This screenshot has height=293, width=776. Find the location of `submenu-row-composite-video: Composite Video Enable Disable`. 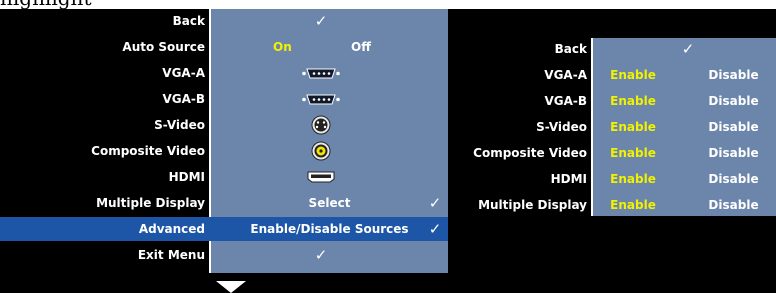

submenu-row-composite-video: Composite Video Enable Disable is located at coordinates (617, 153).